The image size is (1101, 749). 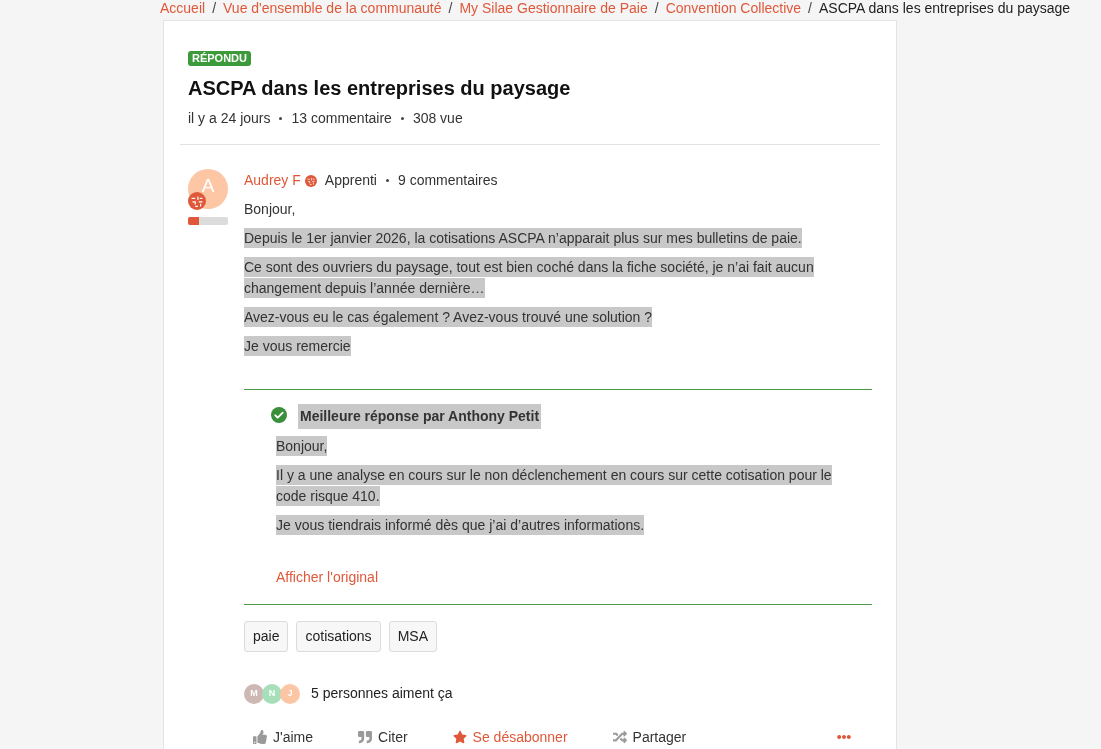 What do you see at coordinates (510, 737) in the screenshot?
I see `subscribe-button: Se désabonner` at bounding box center [510, 737].